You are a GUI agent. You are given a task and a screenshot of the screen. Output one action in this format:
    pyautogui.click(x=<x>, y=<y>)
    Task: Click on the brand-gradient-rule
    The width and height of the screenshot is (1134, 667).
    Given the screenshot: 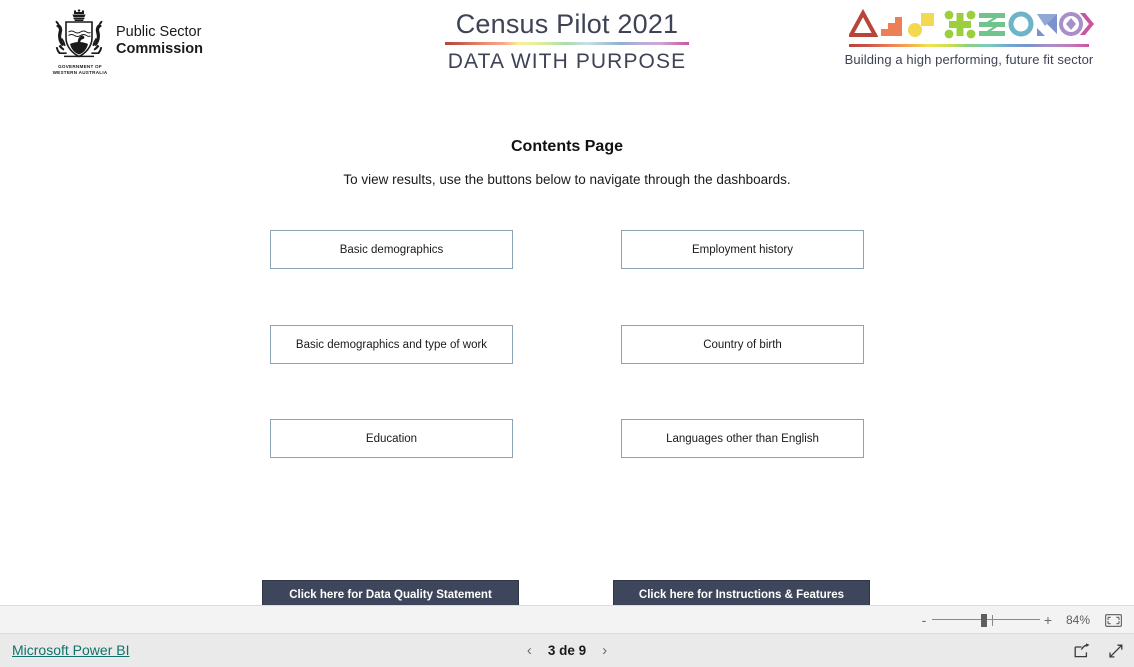 What is the action you would take?
    pyautogui.click(x=969, y=45)
    